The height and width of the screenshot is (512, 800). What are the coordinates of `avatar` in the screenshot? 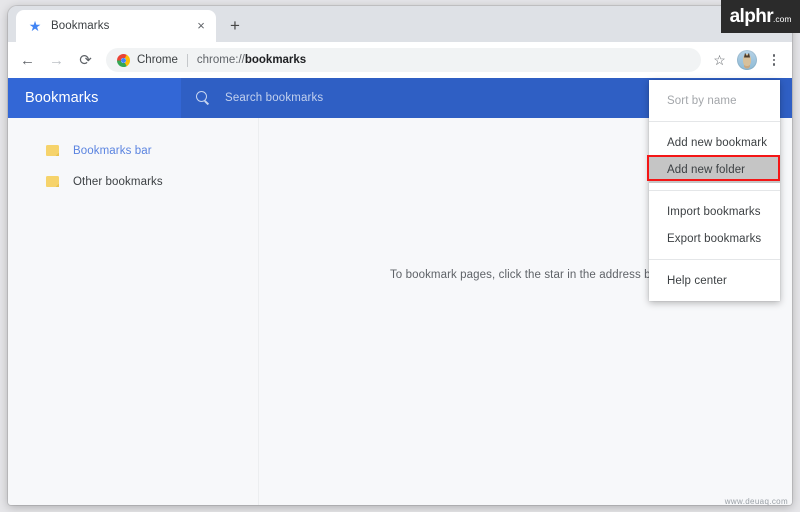 It's located at (747, 60).